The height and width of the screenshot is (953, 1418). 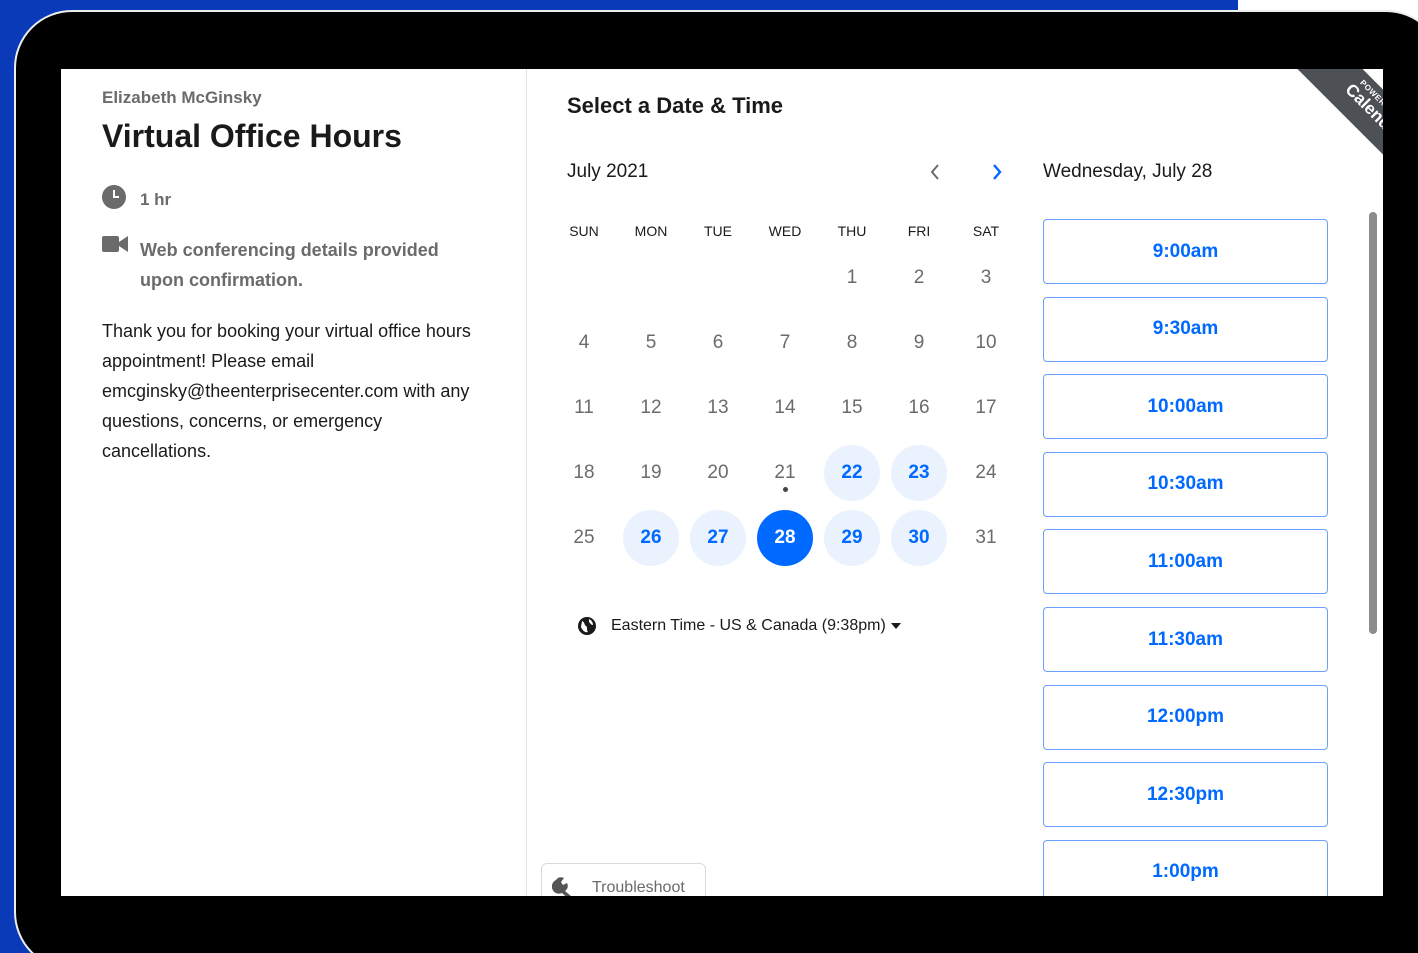 What do you see at coordinates (718, 342) in the screenshot?
I see `calendar-day: 6` at bounding box center [718, 342].